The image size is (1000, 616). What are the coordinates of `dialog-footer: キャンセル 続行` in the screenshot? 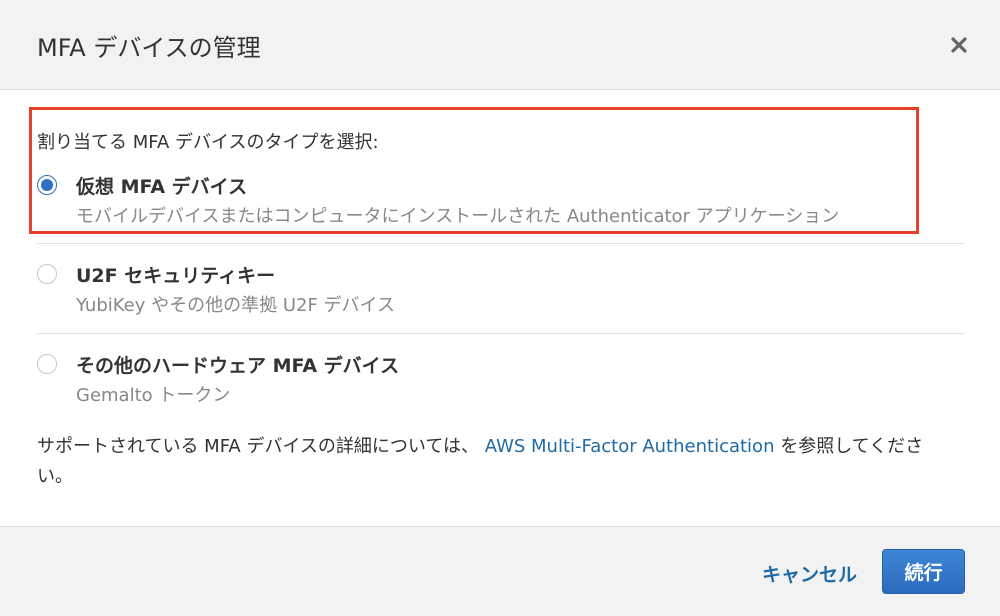 It's located at (500, 571).